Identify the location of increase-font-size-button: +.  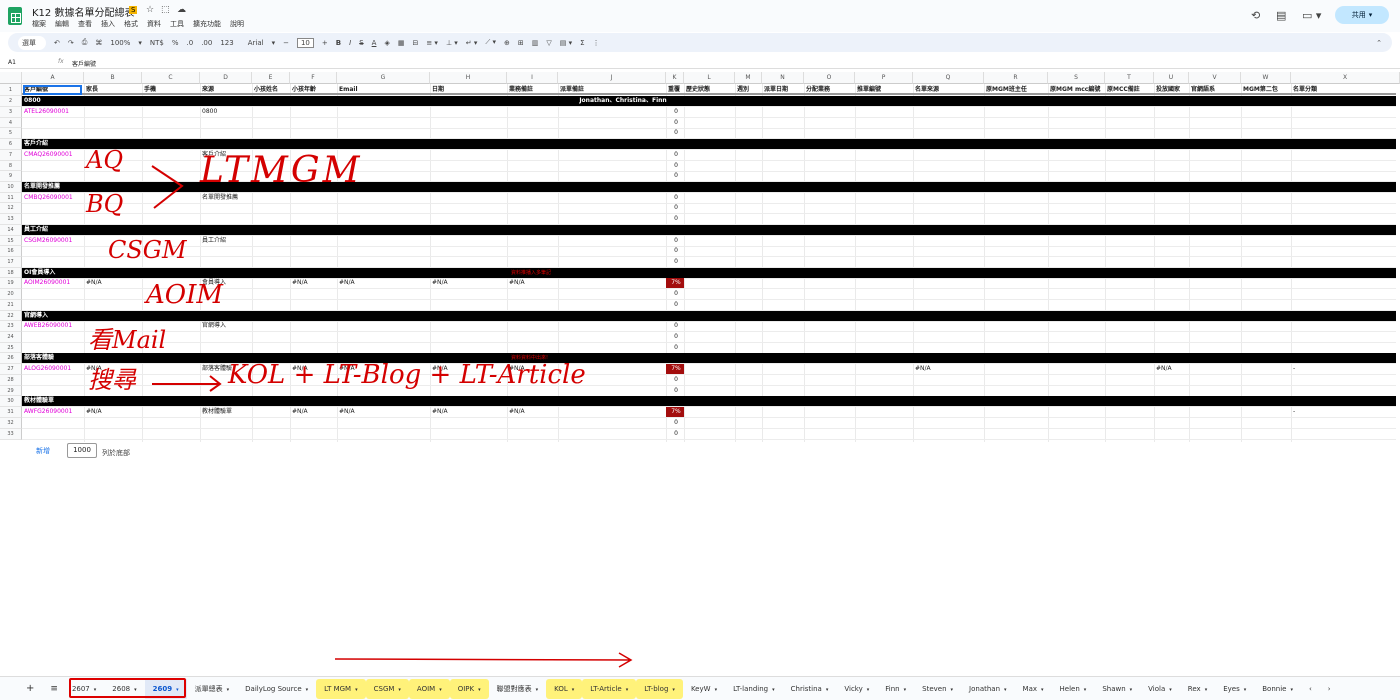
(325, 43).